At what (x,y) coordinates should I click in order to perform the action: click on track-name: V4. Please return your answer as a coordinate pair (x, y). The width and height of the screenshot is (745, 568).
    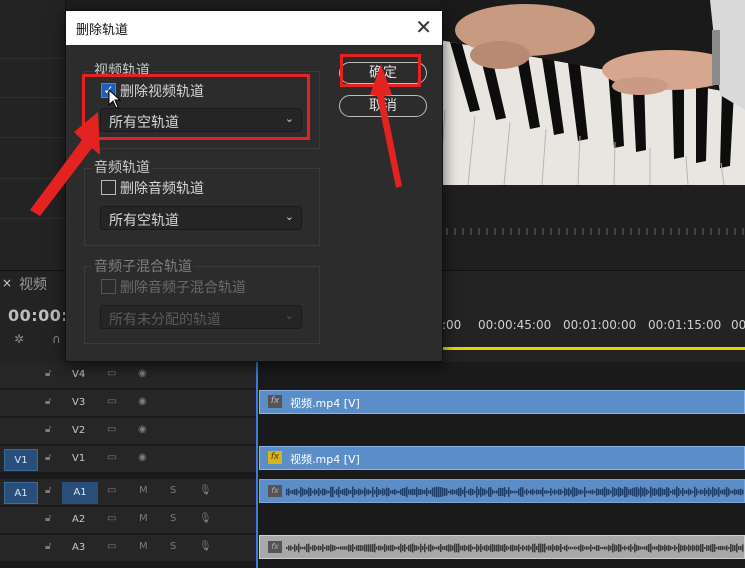
    Looking at the image, I should click on (79, 374).